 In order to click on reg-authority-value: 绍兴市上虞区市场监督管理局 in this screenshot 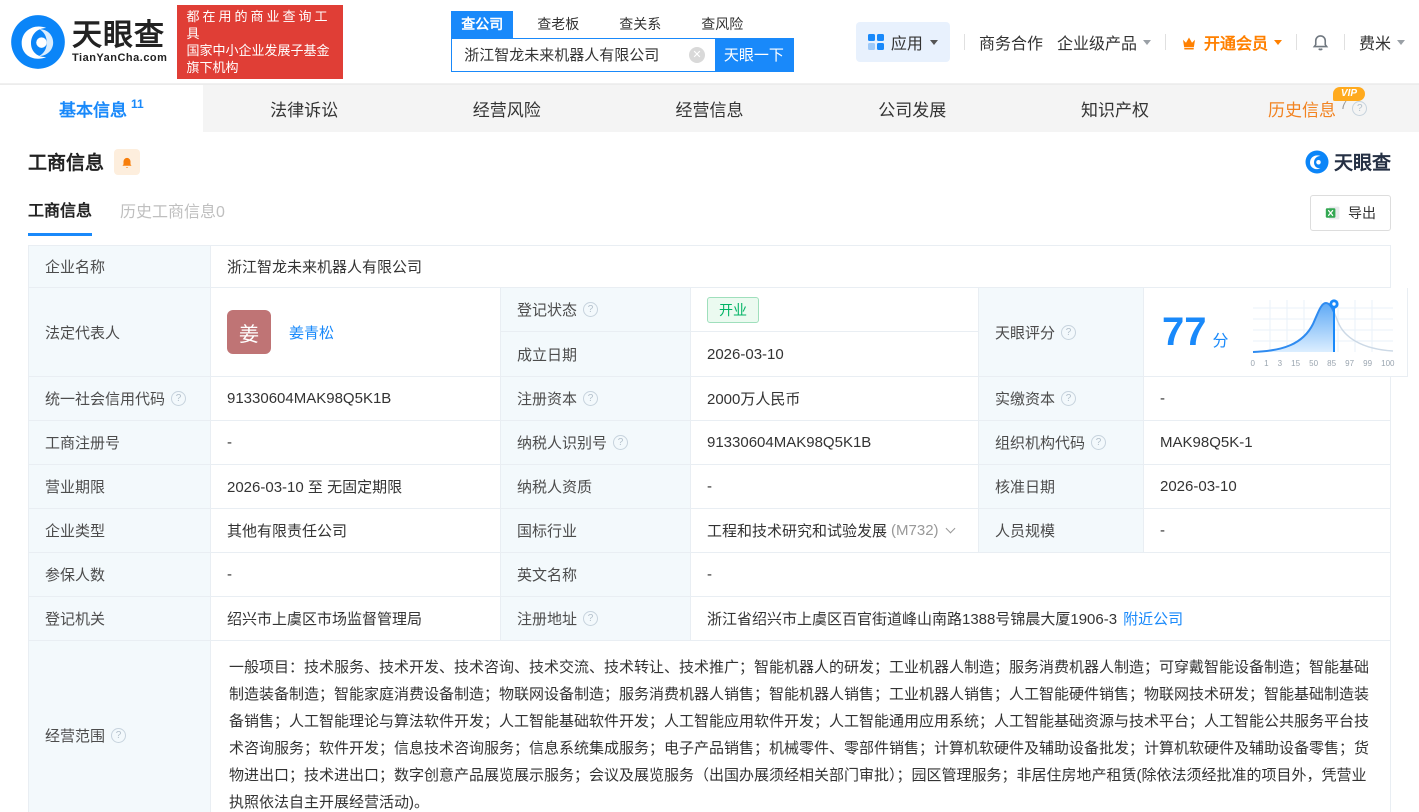, I will do `click(356, 619)`.